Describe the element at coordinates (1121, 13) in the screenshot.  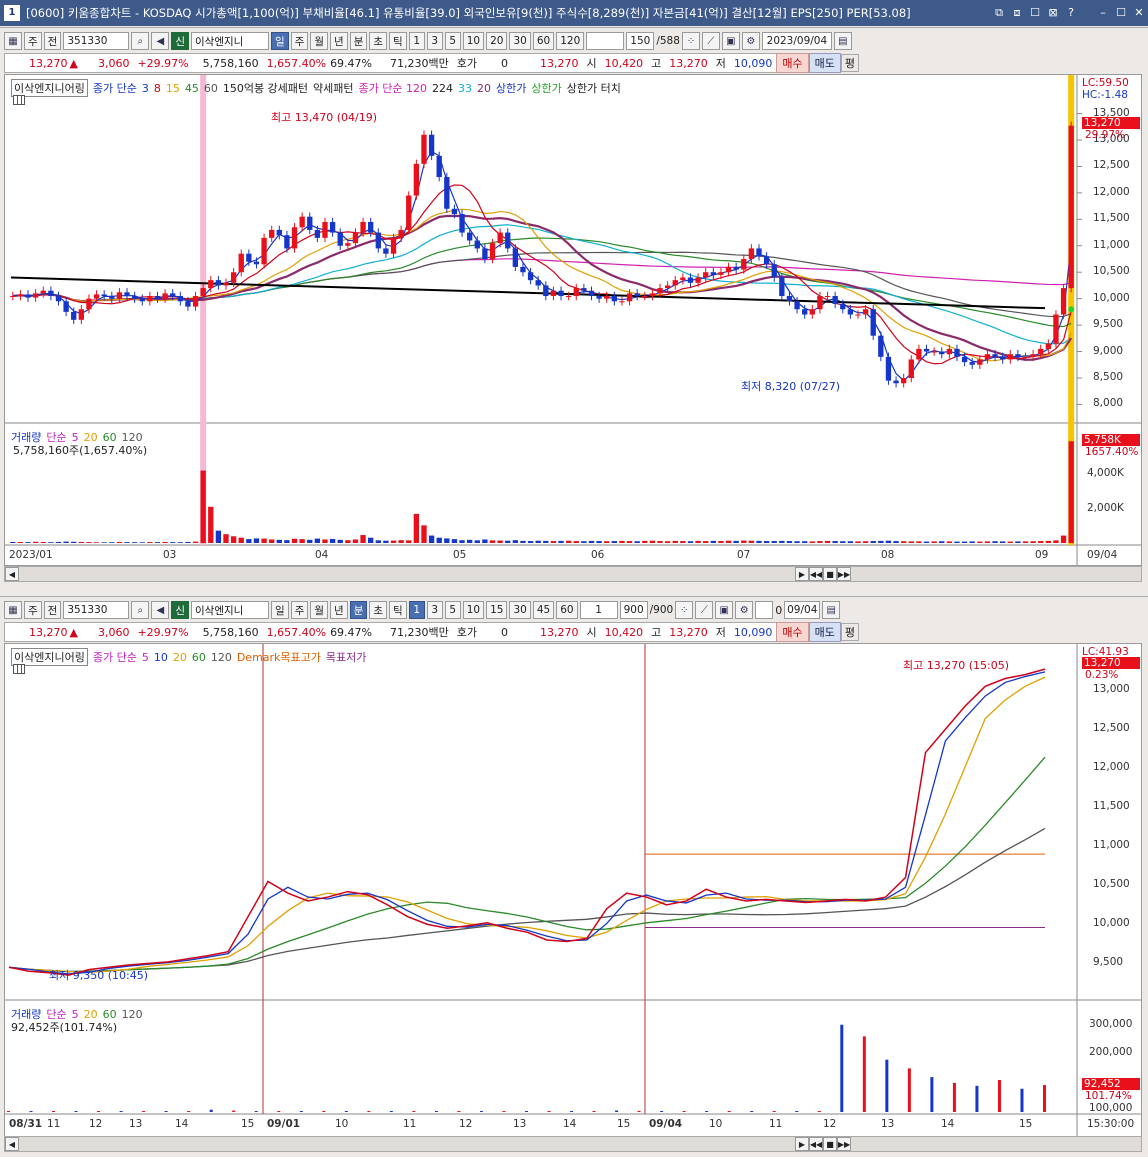
I see `maximize-icon: ☐` at that location.